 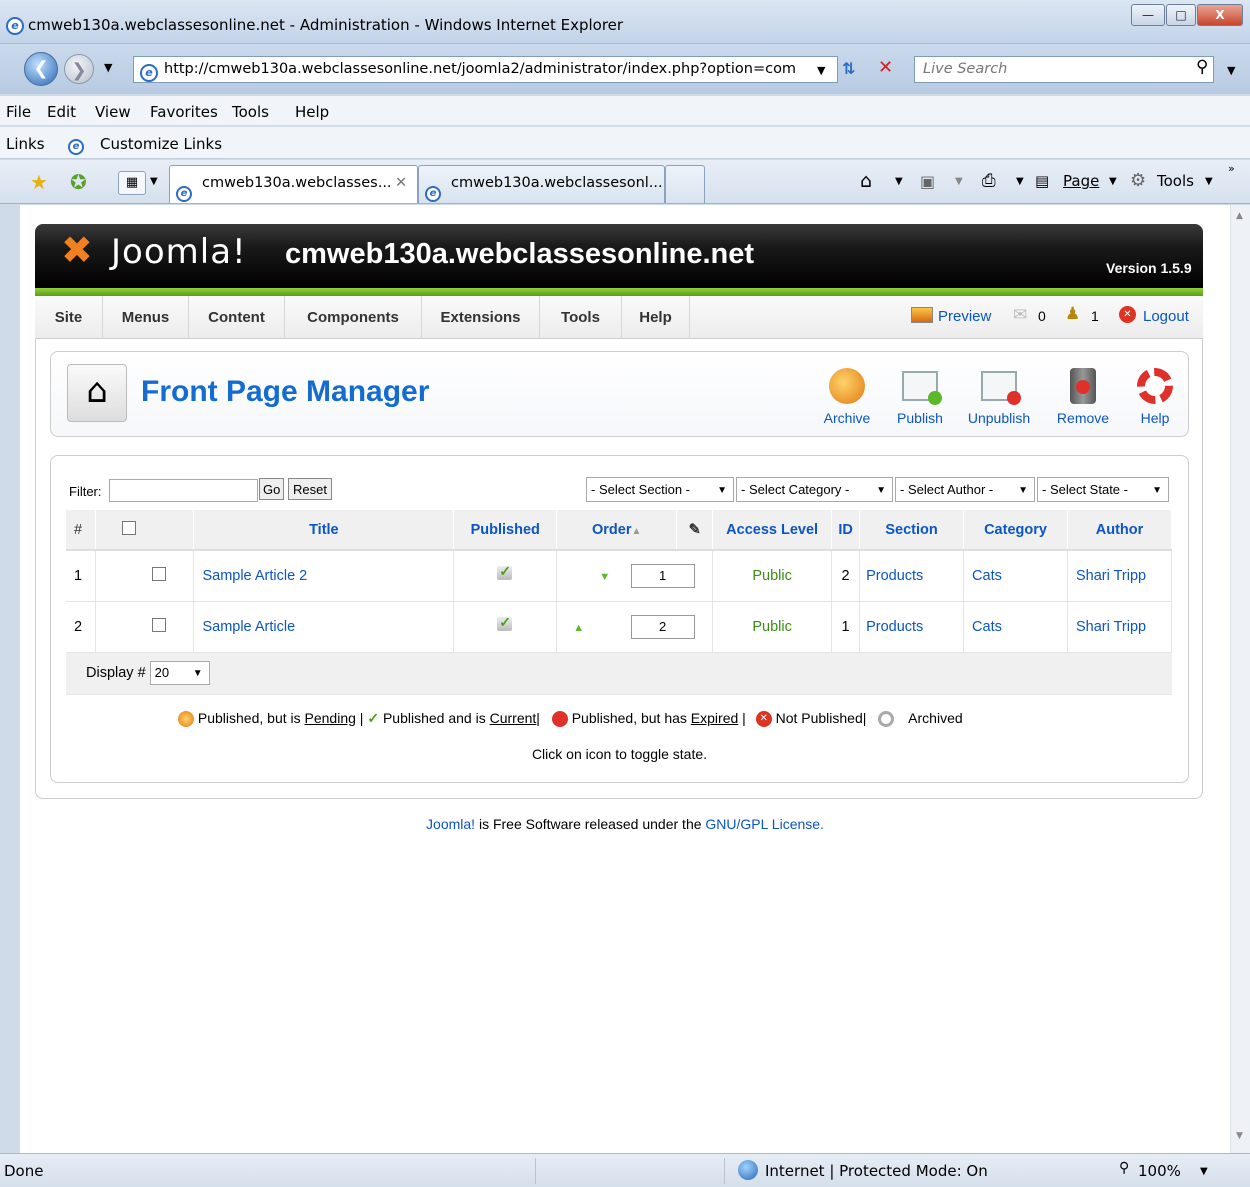 What do you see at coordinates (1204, 1171) in the screenshot?
I see `zoom-dropdown-icon: ▼` at bounding box center [1204, 1171].